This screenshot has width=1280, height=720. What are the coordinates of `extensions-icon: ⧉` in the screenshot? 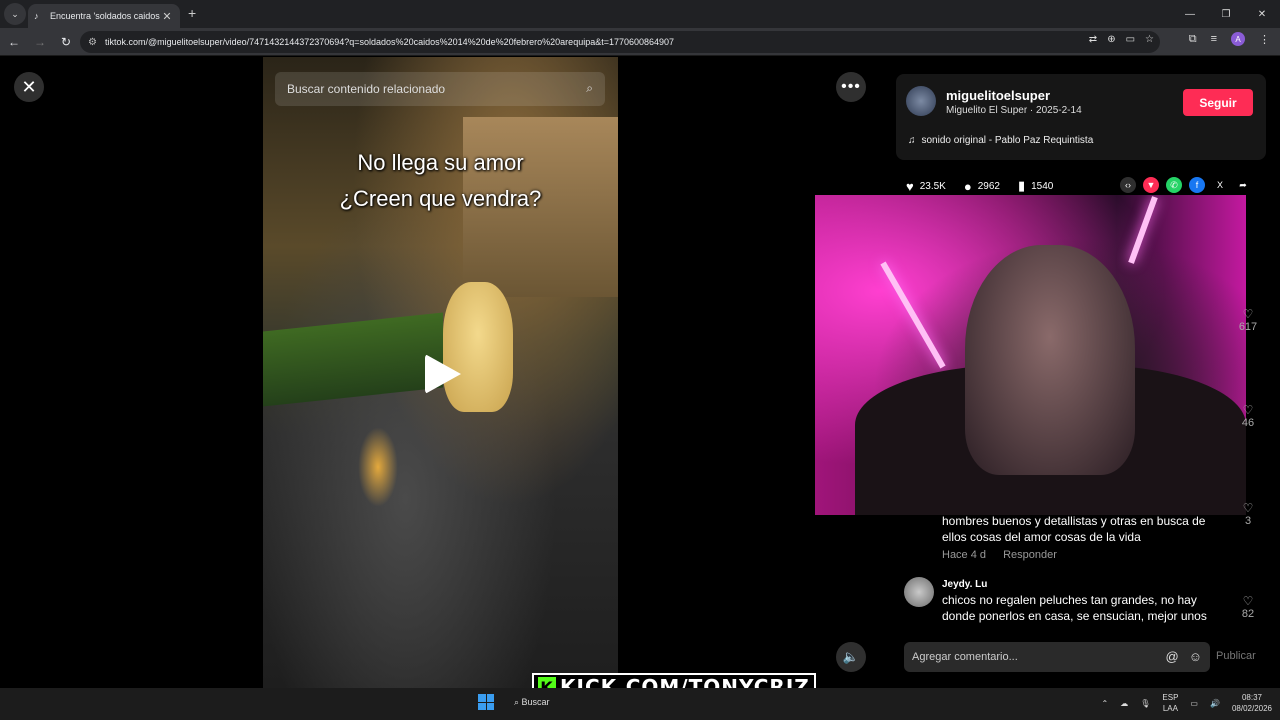 It's located at (1193, 39).